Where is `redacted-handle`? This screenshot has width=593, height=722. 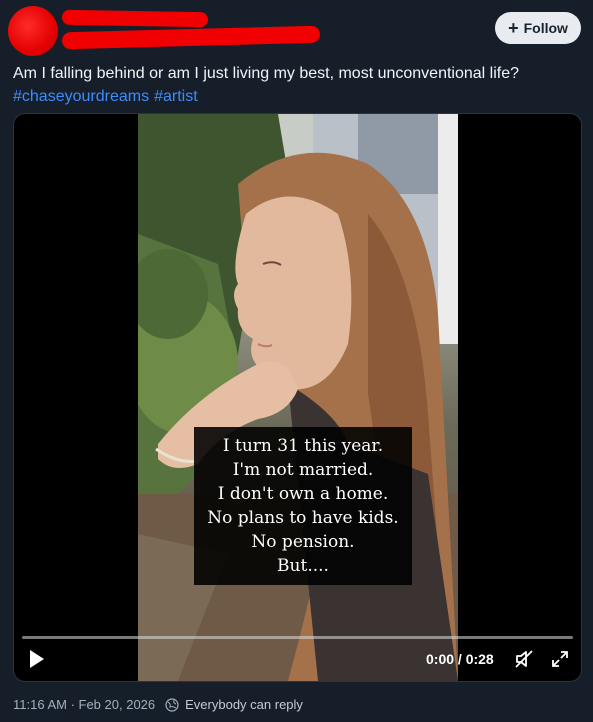 redacted-handle is located at coordinates (191, 37).